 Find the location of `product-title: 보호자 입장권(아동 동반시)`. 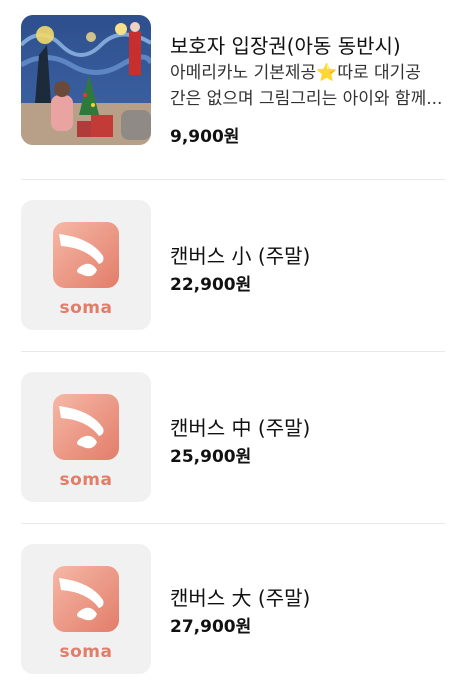

product-title: 보호자 입장권(아동 동반시) is located at coordinates (285, 46).